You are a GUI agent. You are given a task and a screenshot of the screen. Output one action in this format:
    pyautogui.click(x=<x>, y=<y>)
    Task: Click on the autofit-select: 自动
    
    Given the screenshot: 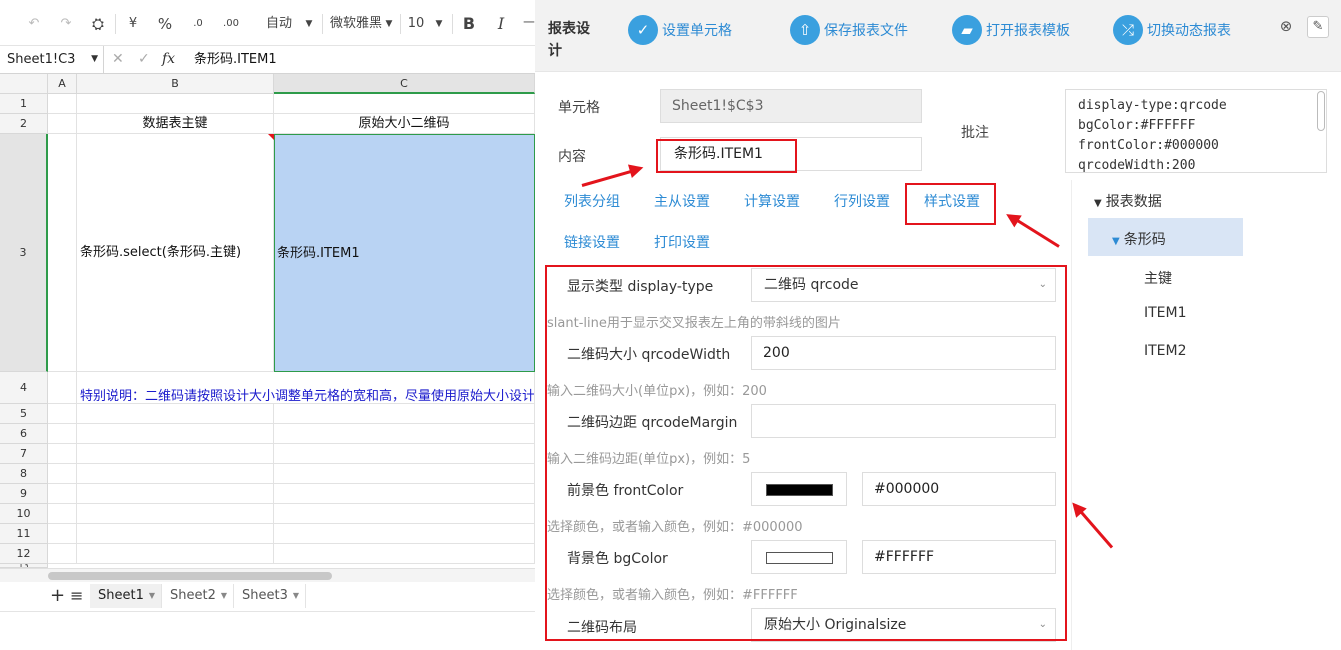 What is the action you would take?
    pyautogui.click(x=279, y=24)
    